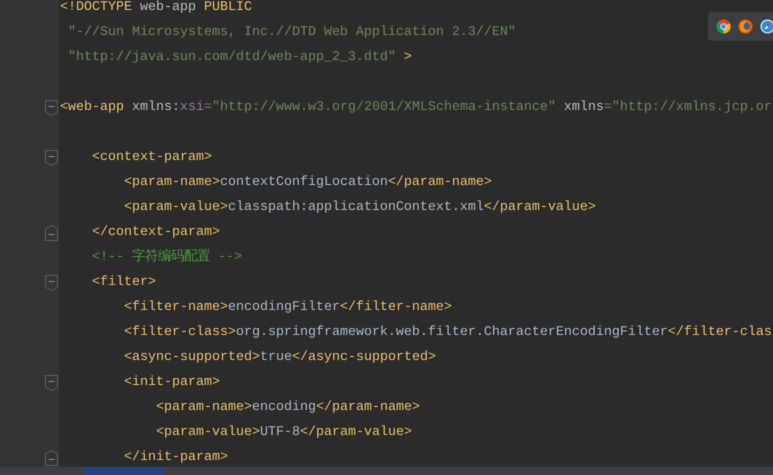  Describe the element at coordinates (192, 108) in the screenshot. I see `namespace-prefix: xsi` at that location.